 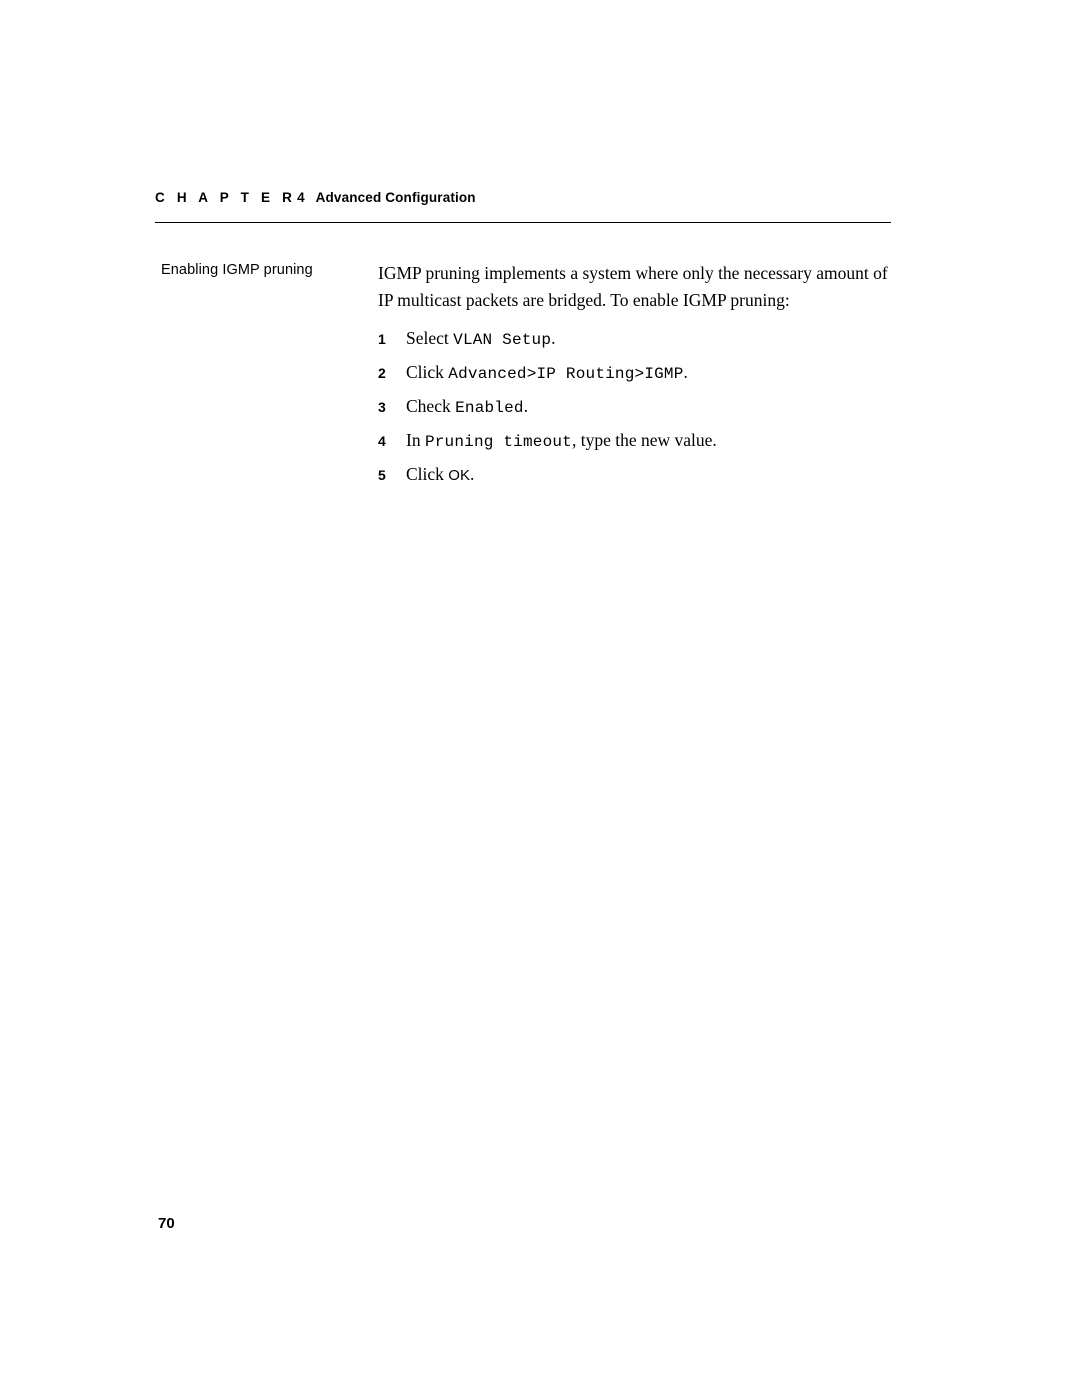 I want to click on list-item: 3 Check Enabled., so click(x=638, y=407).